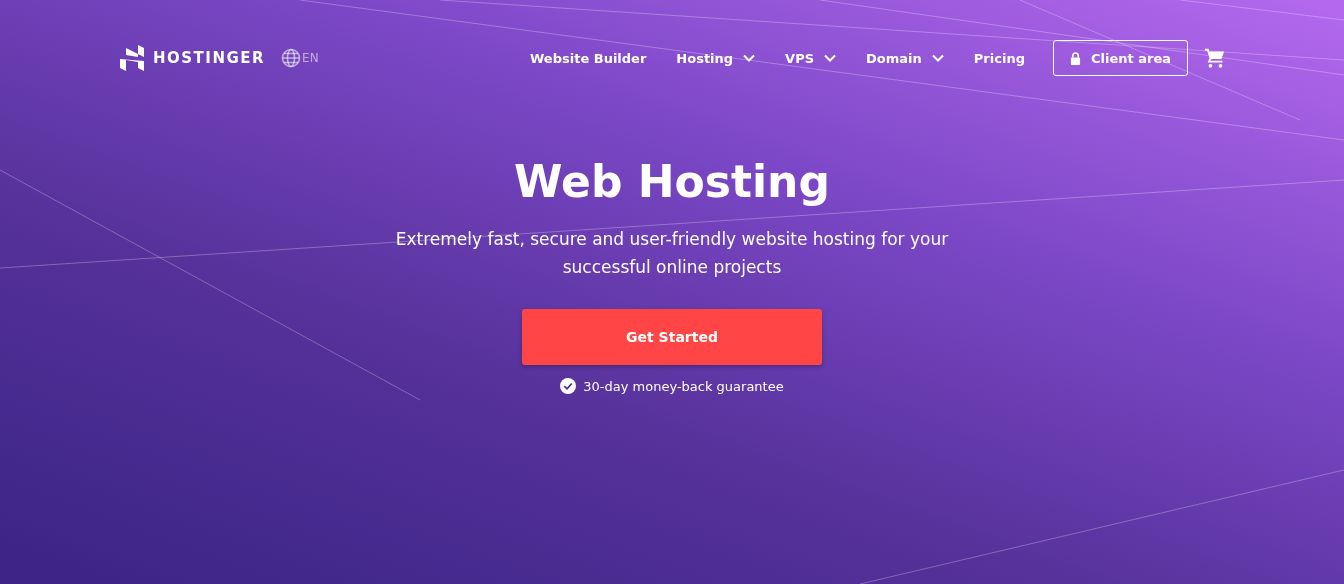 This screenshot has width=1344, height=584. I want to click on lock-icon, so click(1075, 58).